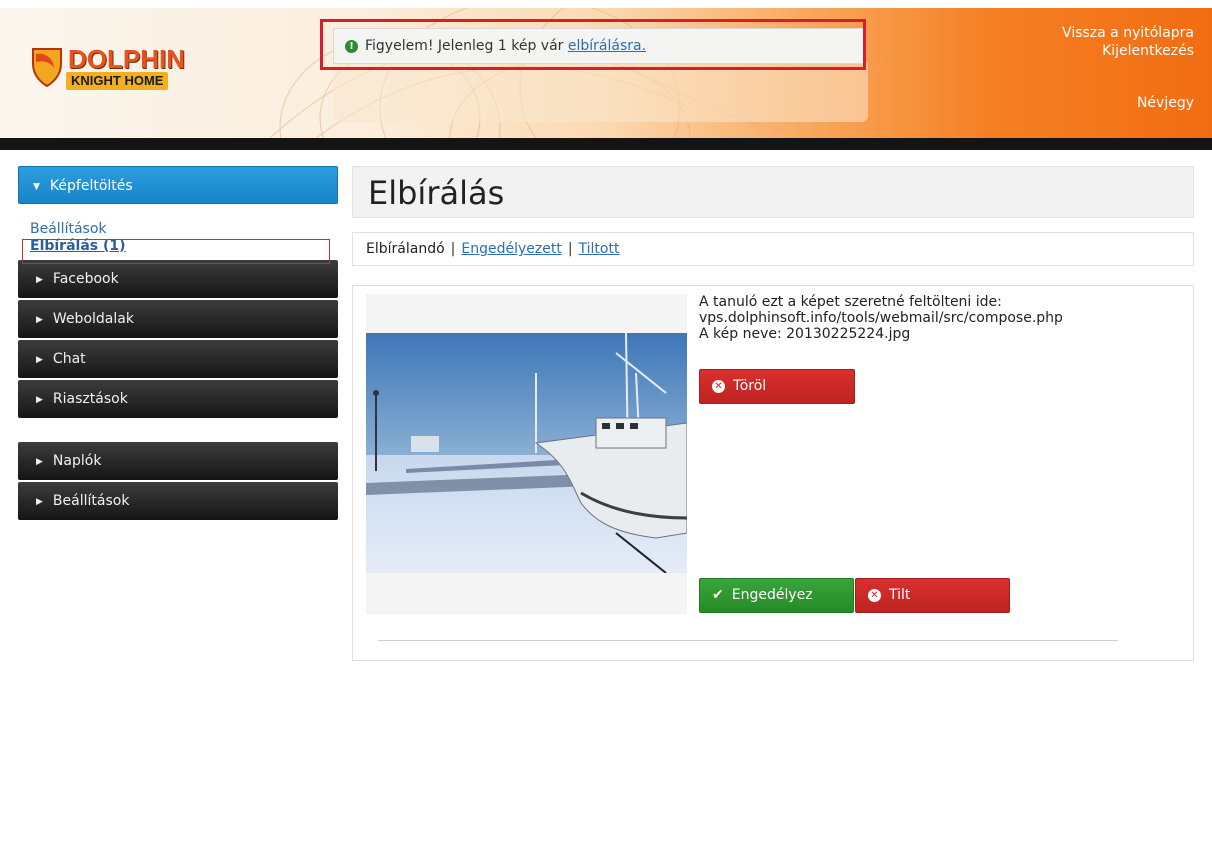 This screenshot has width=1212, height=845. I want to click on logo: DOLPHIN KNIGHT HOME, so click(120, 69).